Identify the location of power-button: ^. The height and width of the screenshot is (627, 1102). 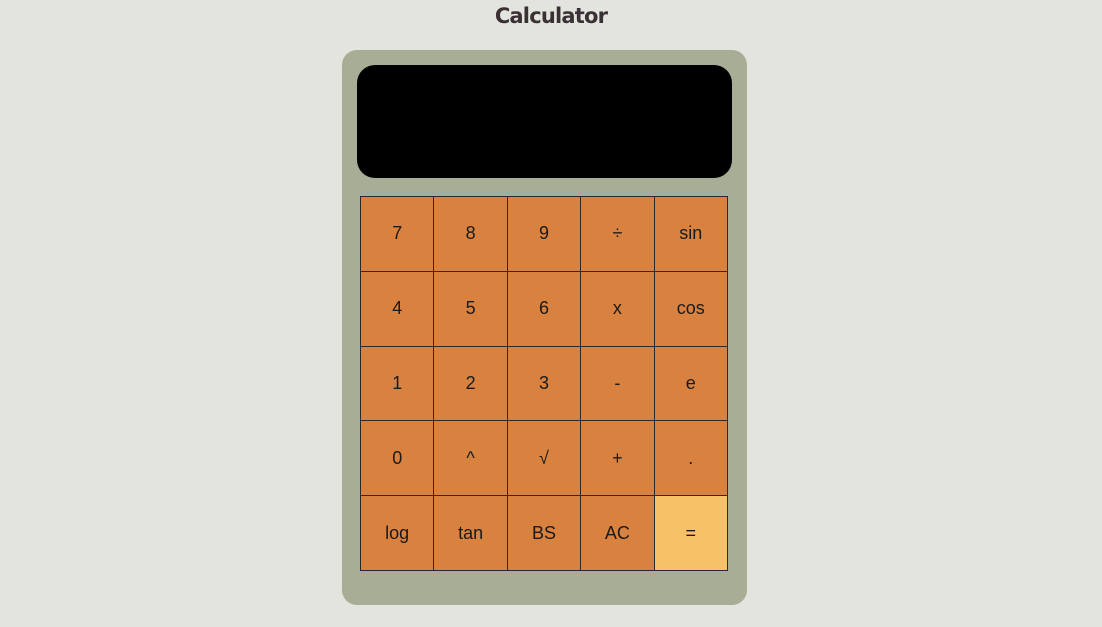
(471, 459).